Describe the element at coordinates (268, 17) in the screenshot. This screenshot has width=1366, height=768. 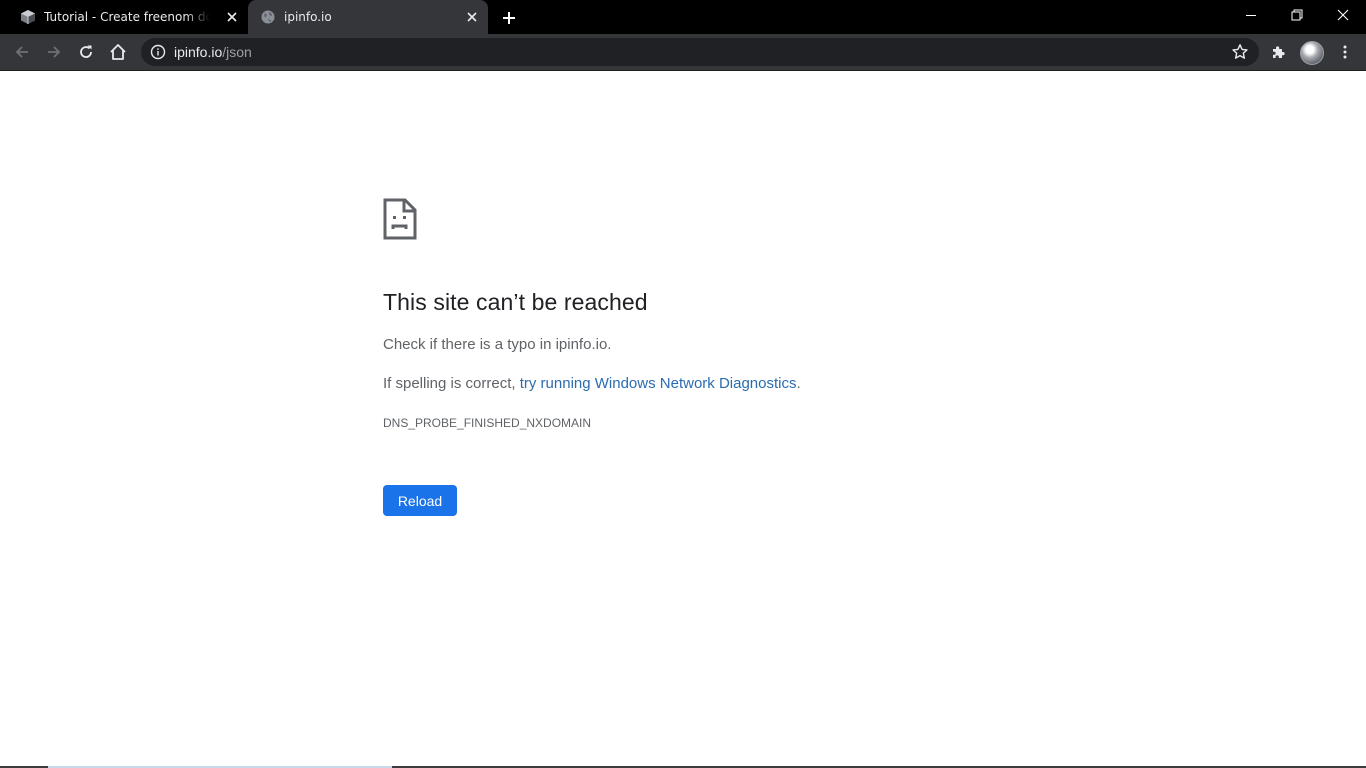
I see `globe-icon` at that location.